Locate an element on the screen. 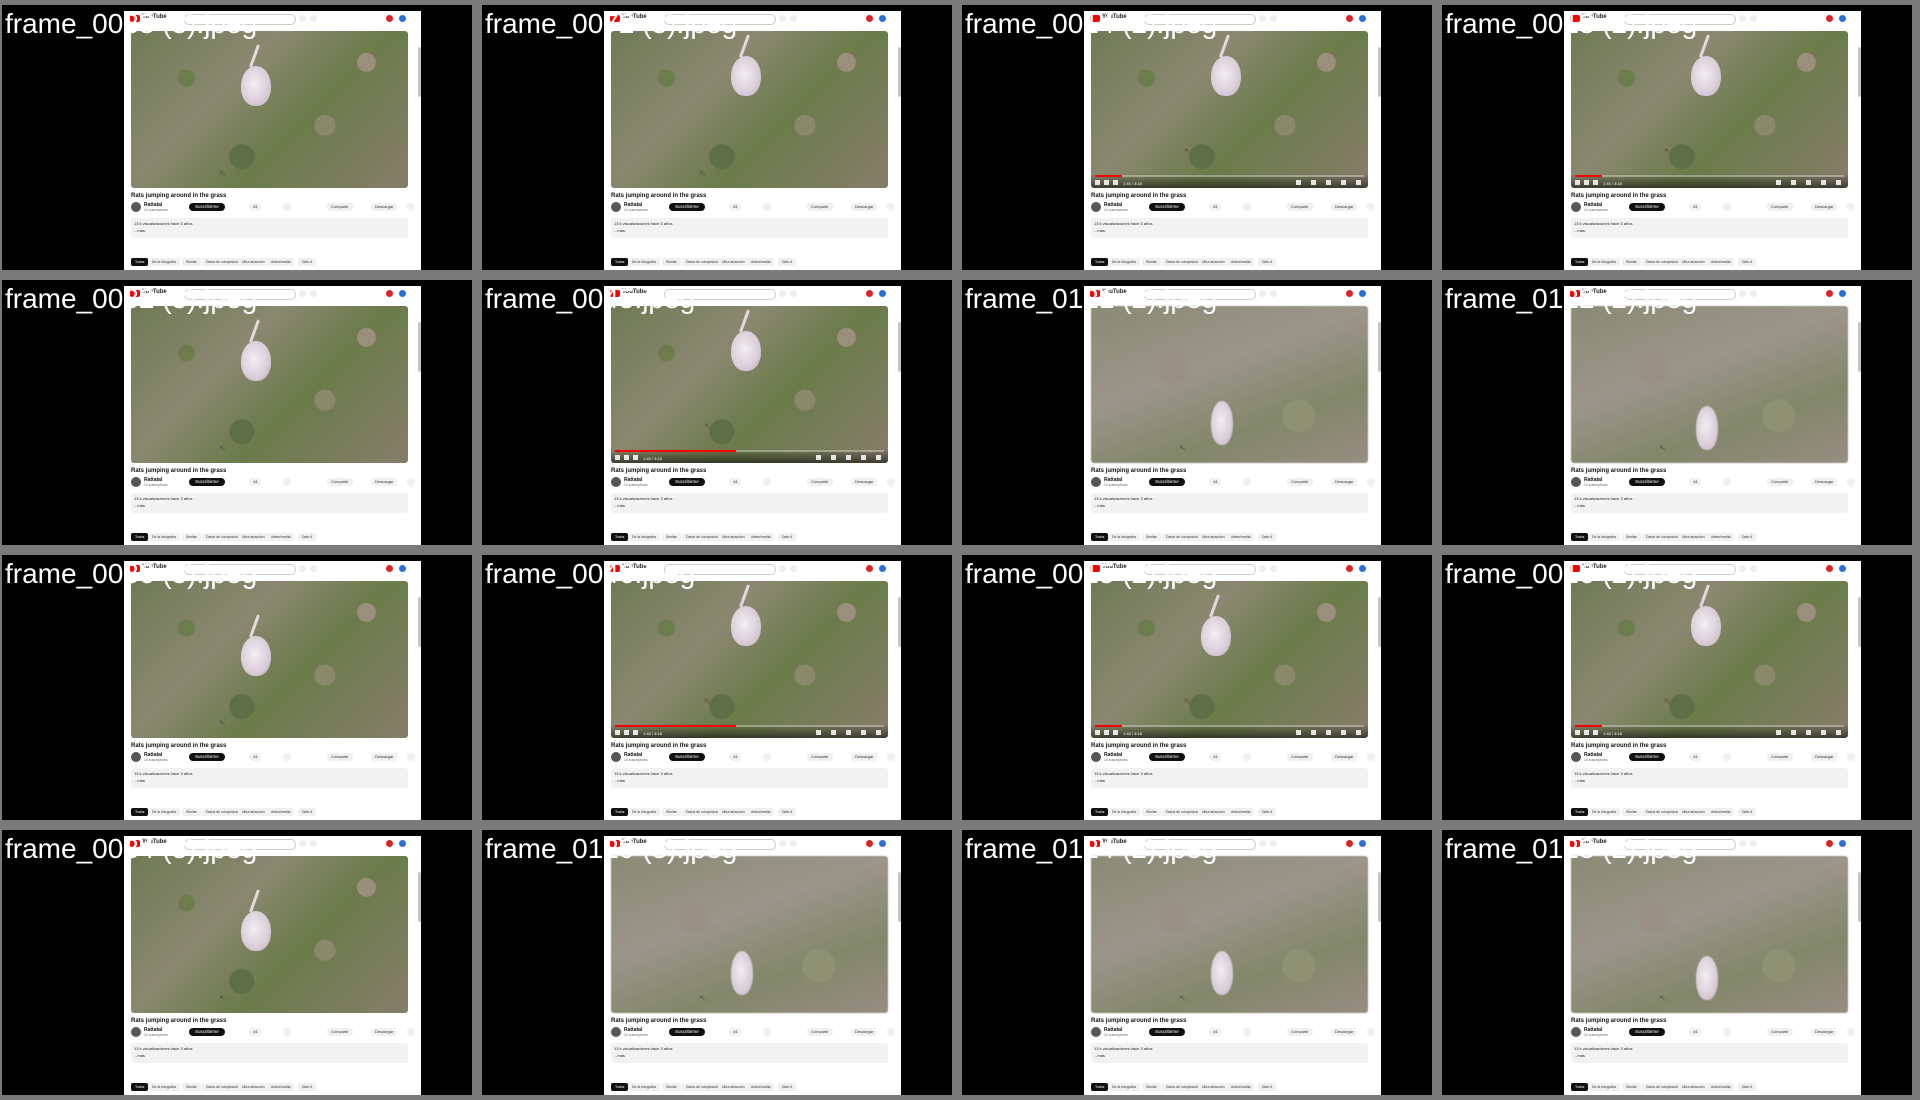 The height and width of the screenshot is (1100, 1920). volume-icon is located at coordinates (1115, 182).